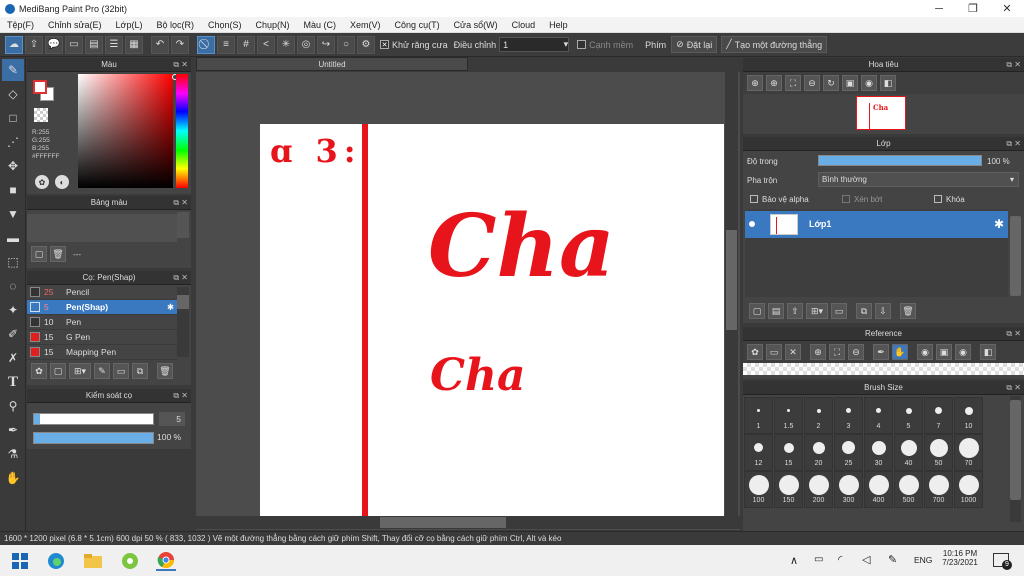 This screenshot has width=1024, height=576. I want to click on ref-add-icon: ✿, so click(755, 352).